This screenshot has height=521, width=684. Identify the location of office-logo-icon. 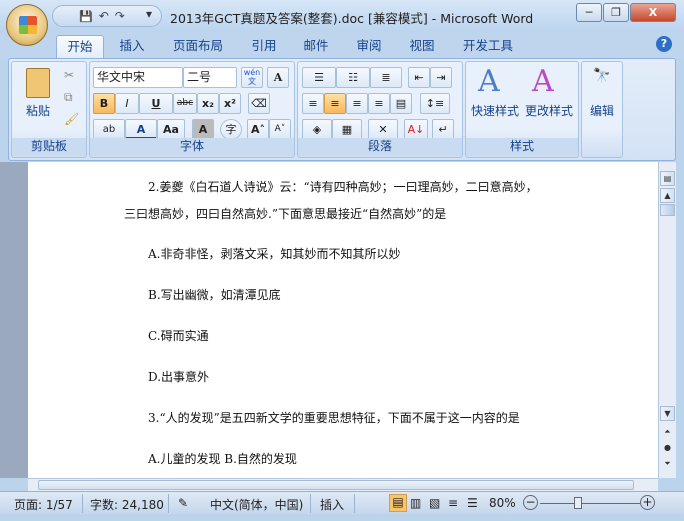
(28, 25).